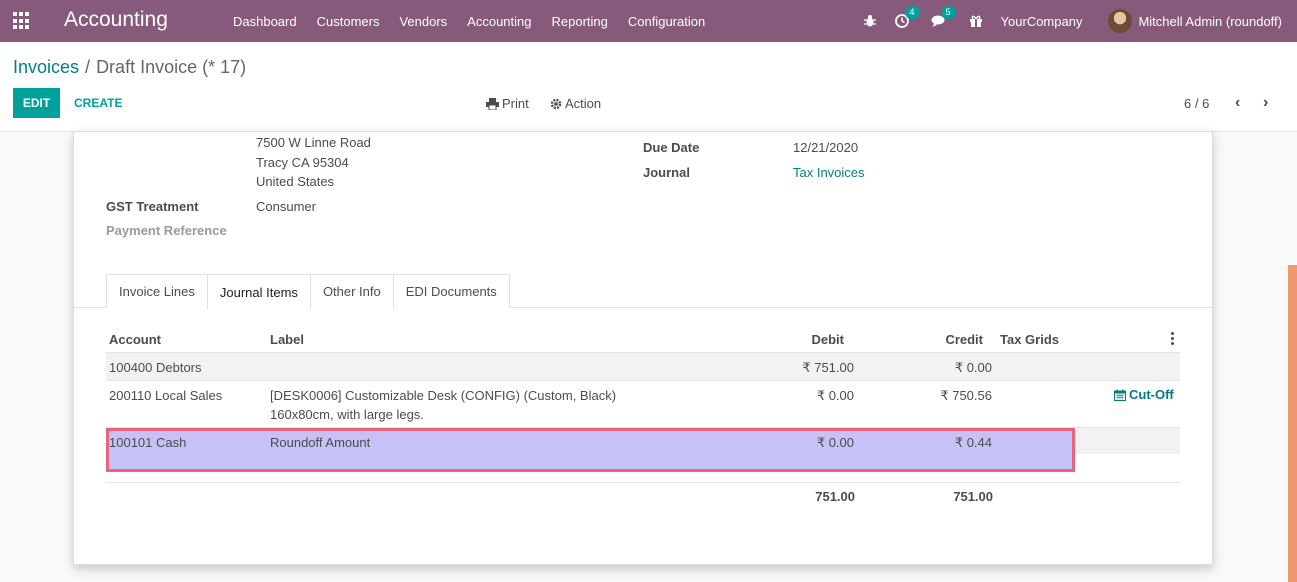 The height and width of the screenshot is (582, 1297). I want to click on print-button: Print, so click(507, 103).